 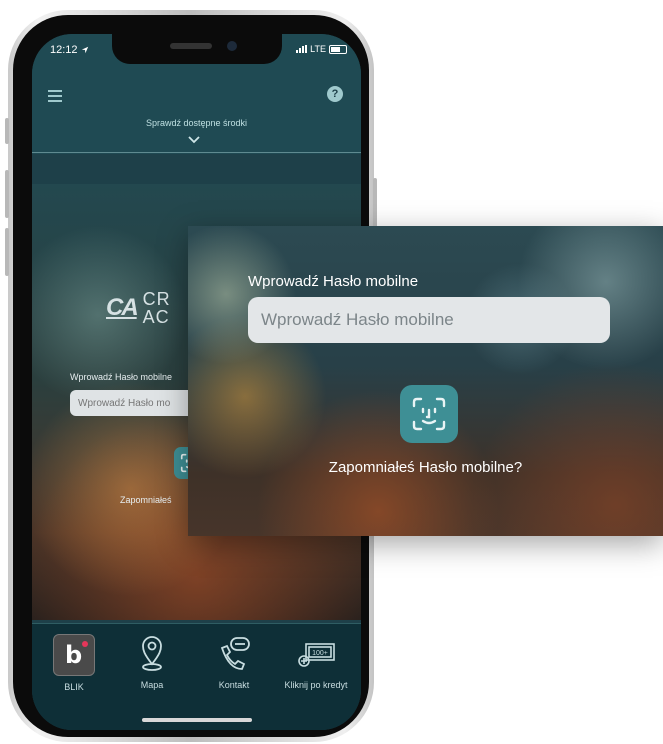 I want to click on tab-blik: b BLIK, so click(x=74, y=663).